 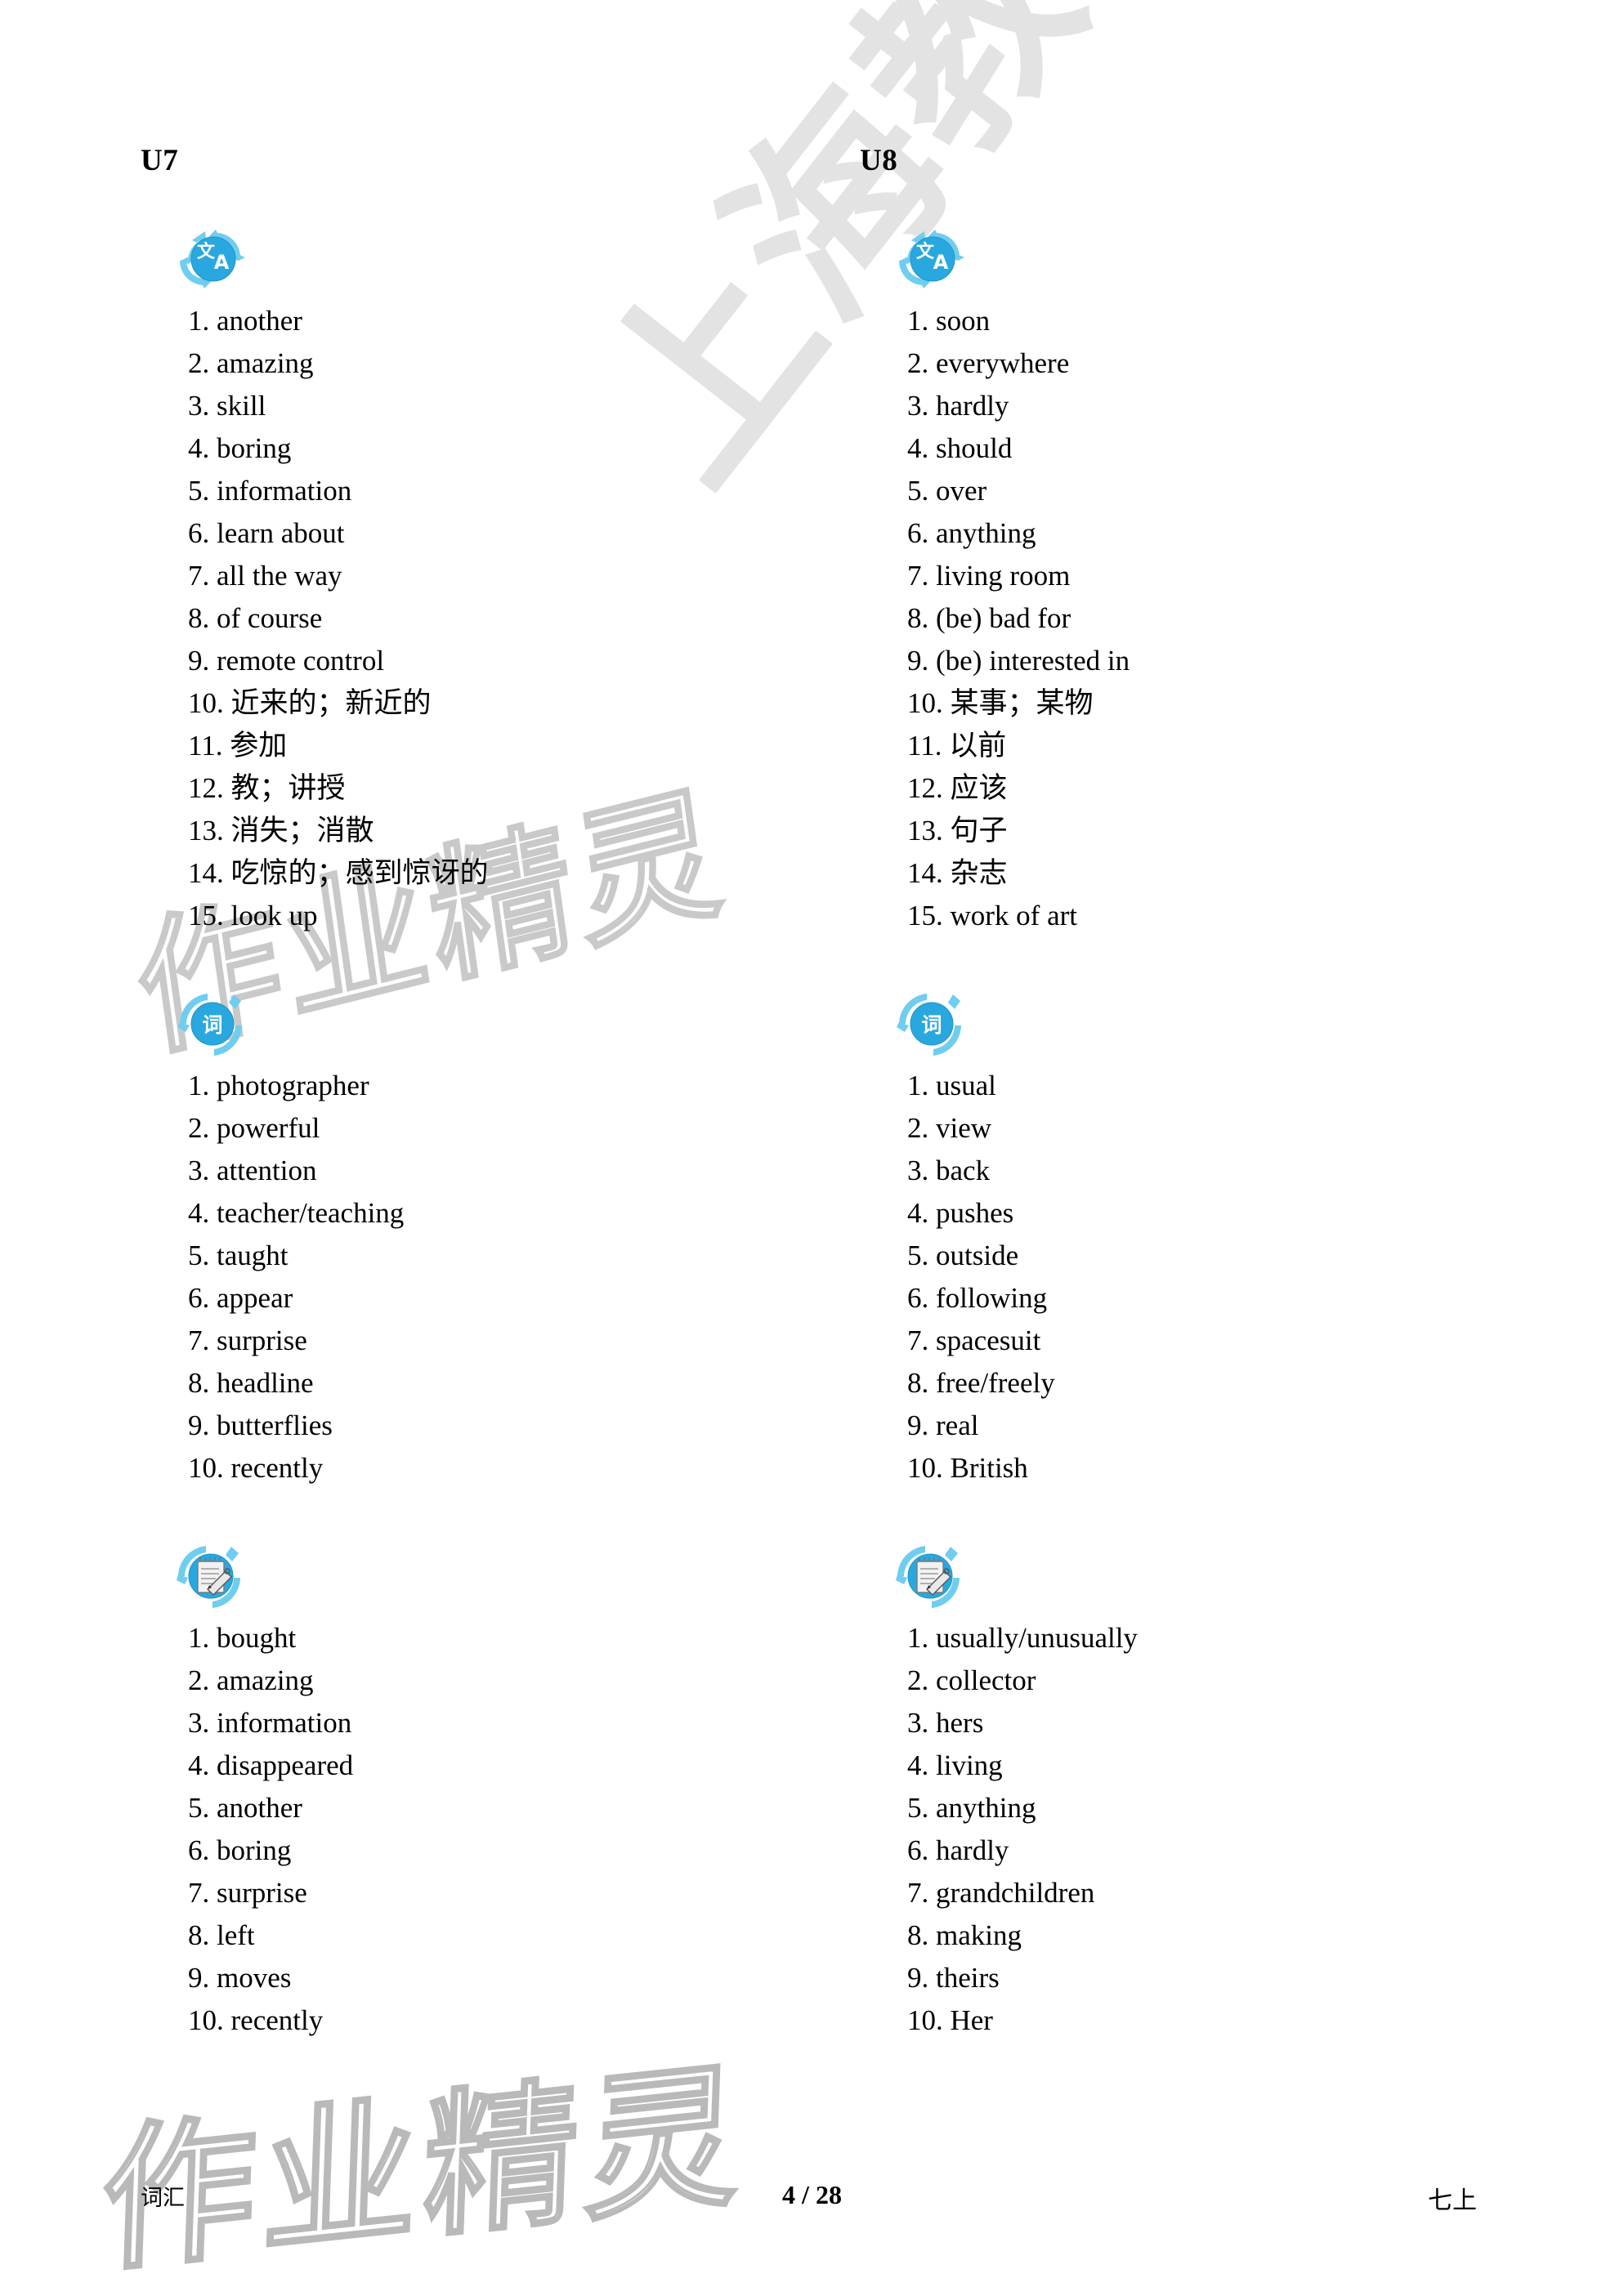 I want to click on list-item: 4. living, so click(x=955, y=1765).